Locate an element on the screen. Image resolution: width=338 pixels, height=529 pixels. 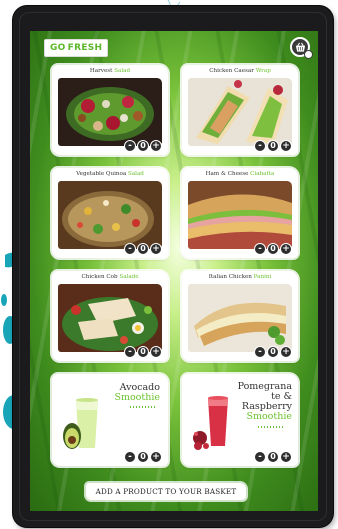
product-title: Vegetable Quinoa Salad is located at coordinates (110, 174).